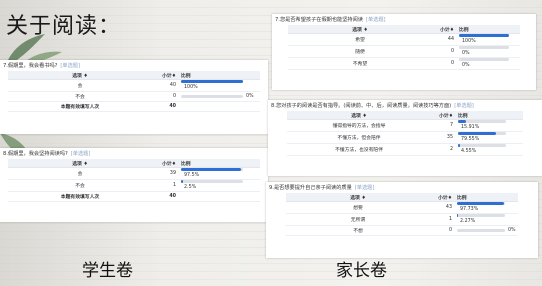 This screenshot has height=286, width=542. Describe the element at coordinates (358, 219) in the screenshot. I see `option-label: 无所谓` at that location.